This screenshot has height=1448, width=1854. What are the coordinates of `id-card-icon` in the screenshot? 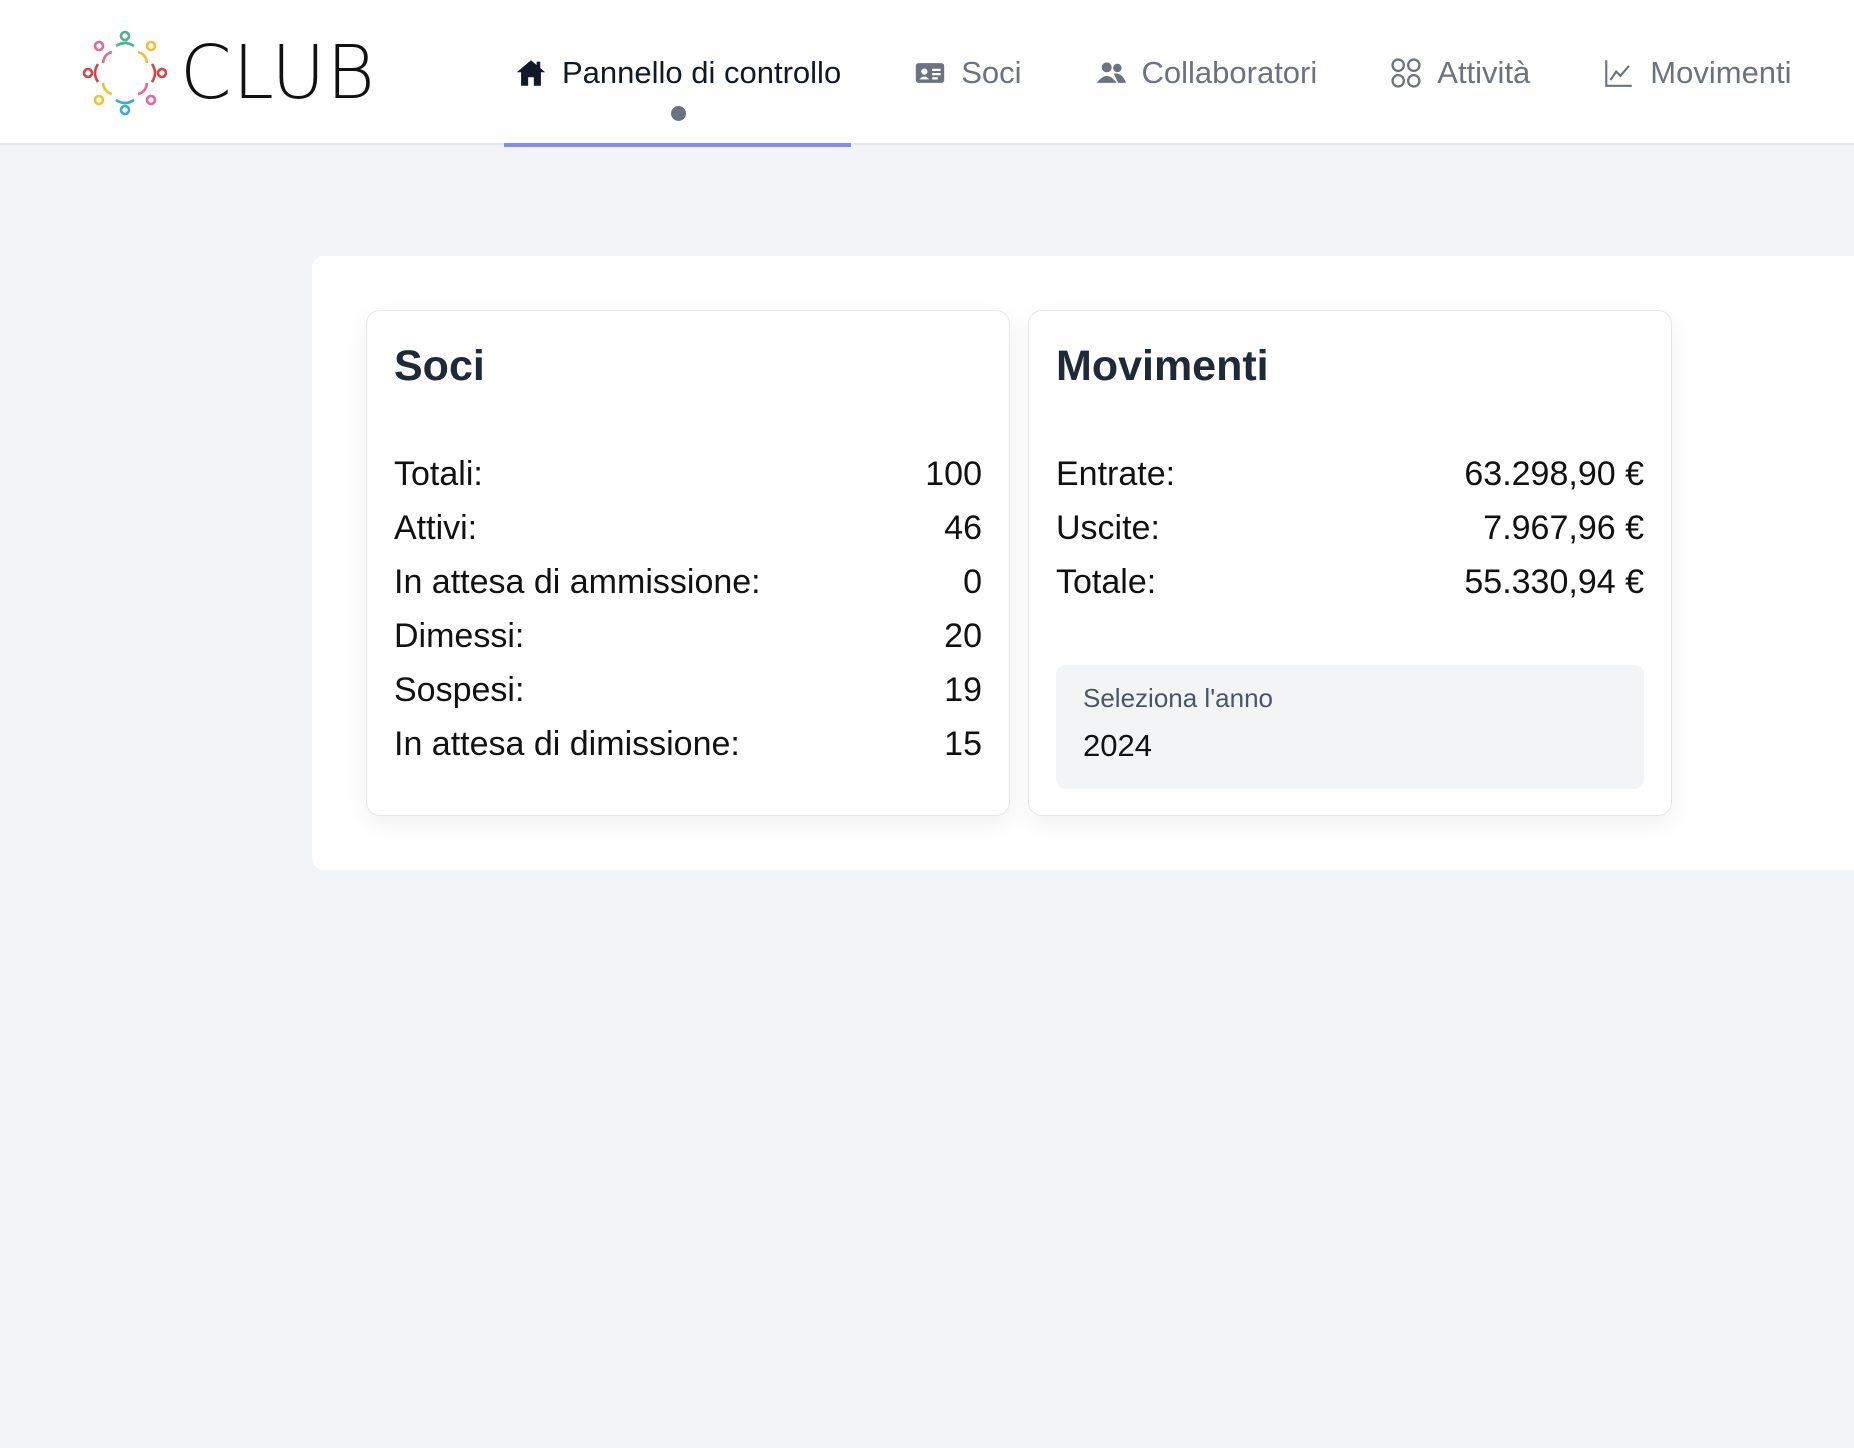 It's located at (930, 73).